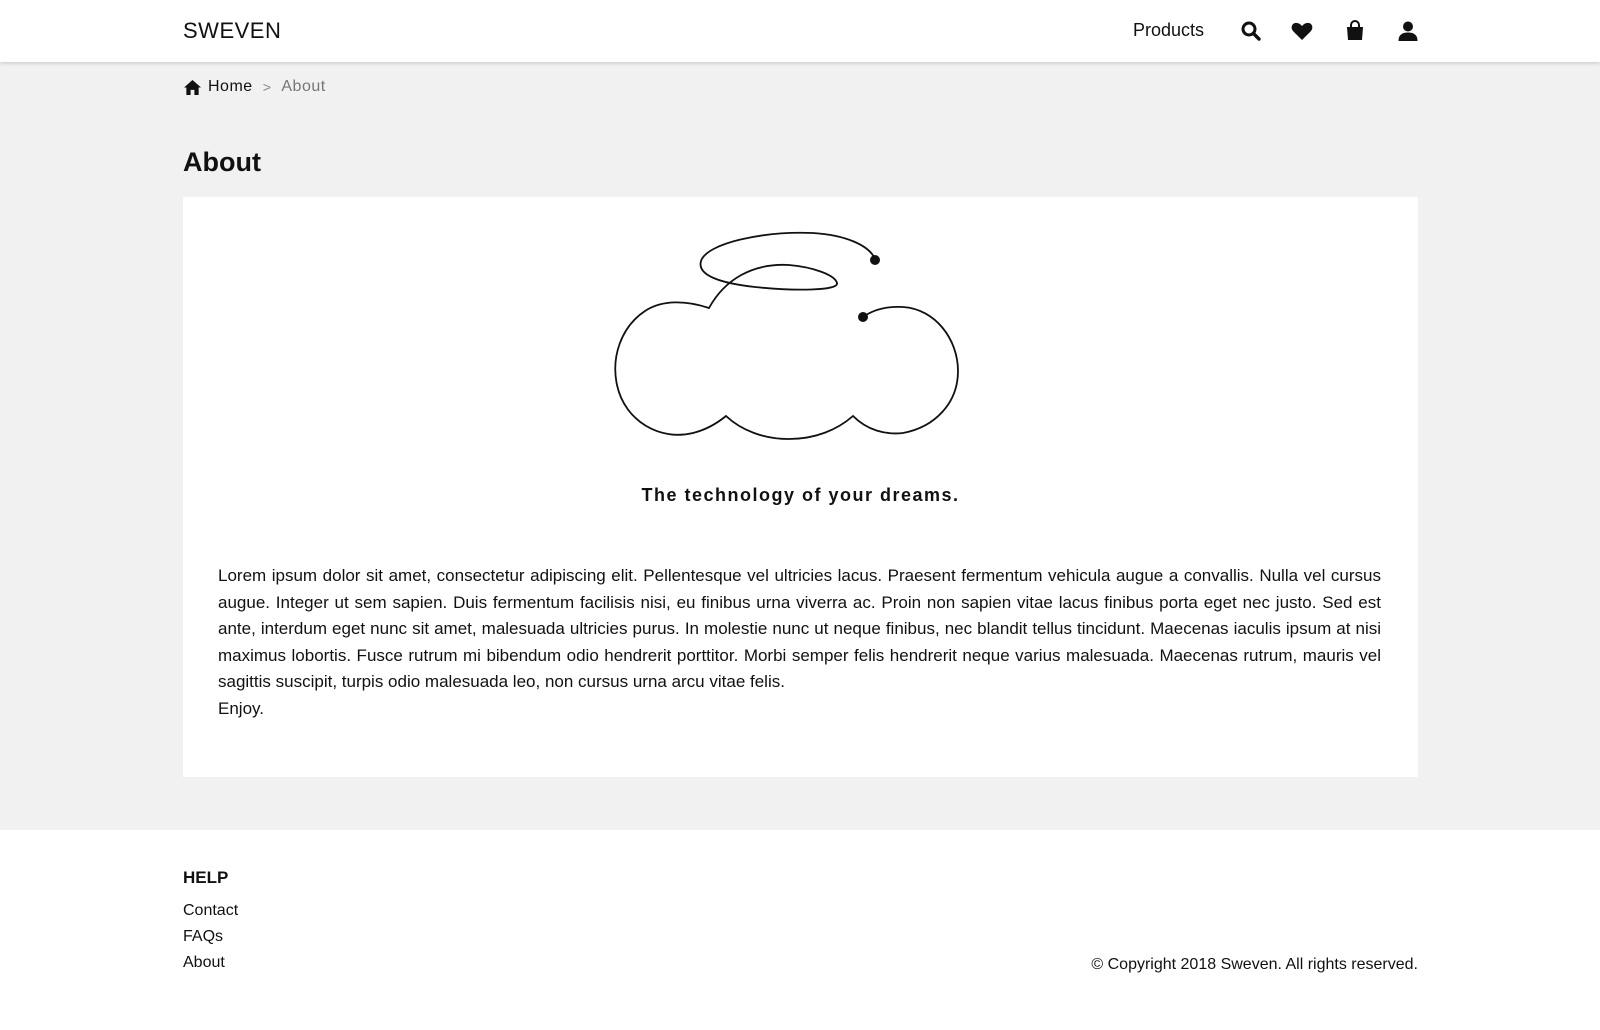 The image size is (1600, 1030). I want to click on site-logo: SWEVEN, so click(232, 31).